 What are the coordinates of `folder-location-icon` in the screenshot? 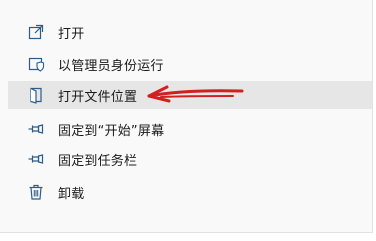 It's located at (36, 95).